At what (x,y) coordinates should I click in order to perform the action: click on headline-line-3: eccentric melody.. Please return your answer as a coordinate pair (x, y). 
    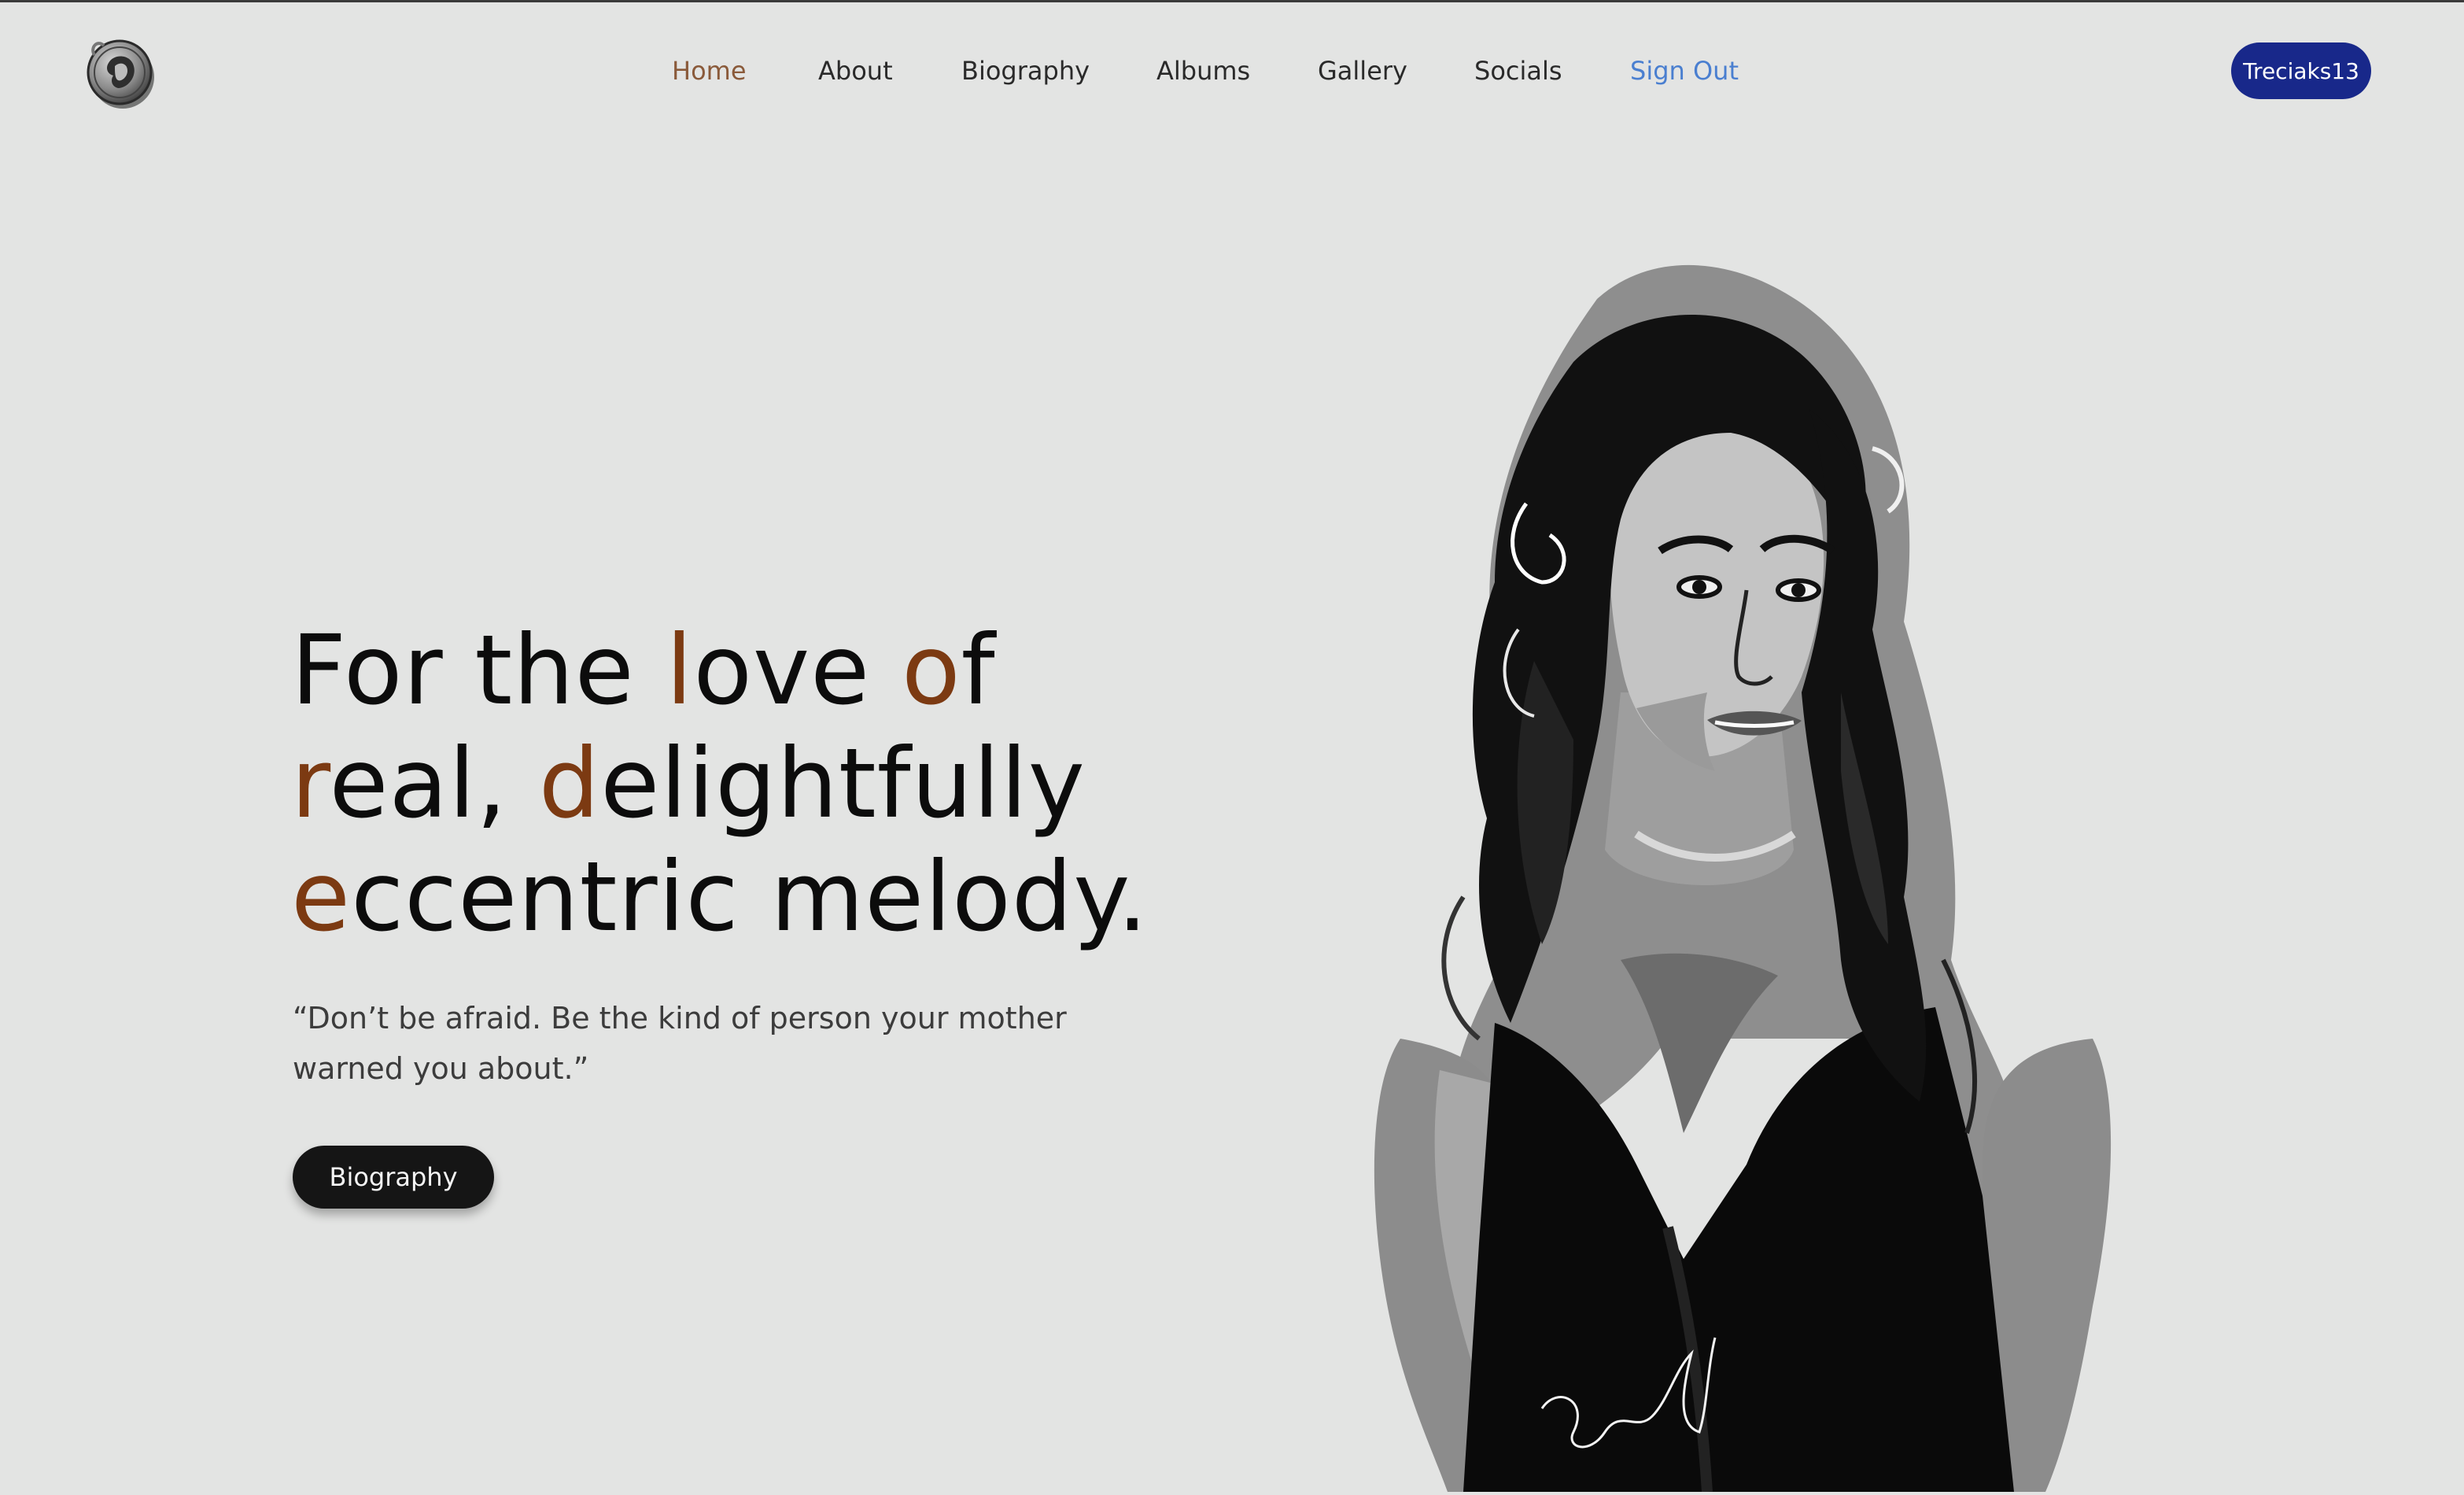
    Looking at the image, I should click on (720, 897).